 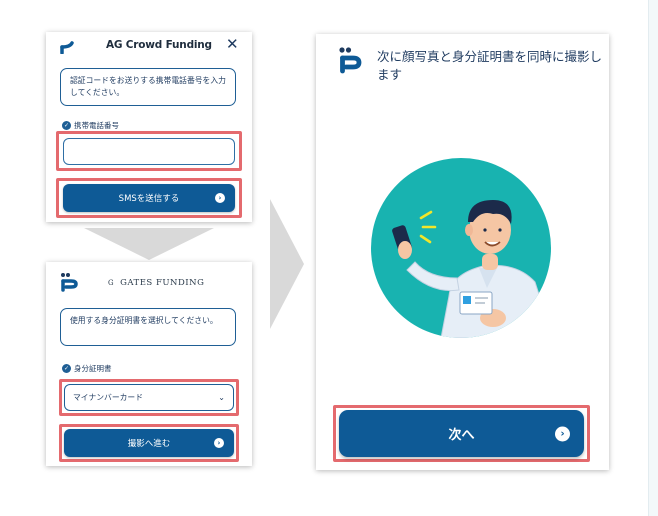 What do you see at coordinates (149, 244) in the screenshot?
I see `down-arrow-icon` at bounding box center [149, 244].